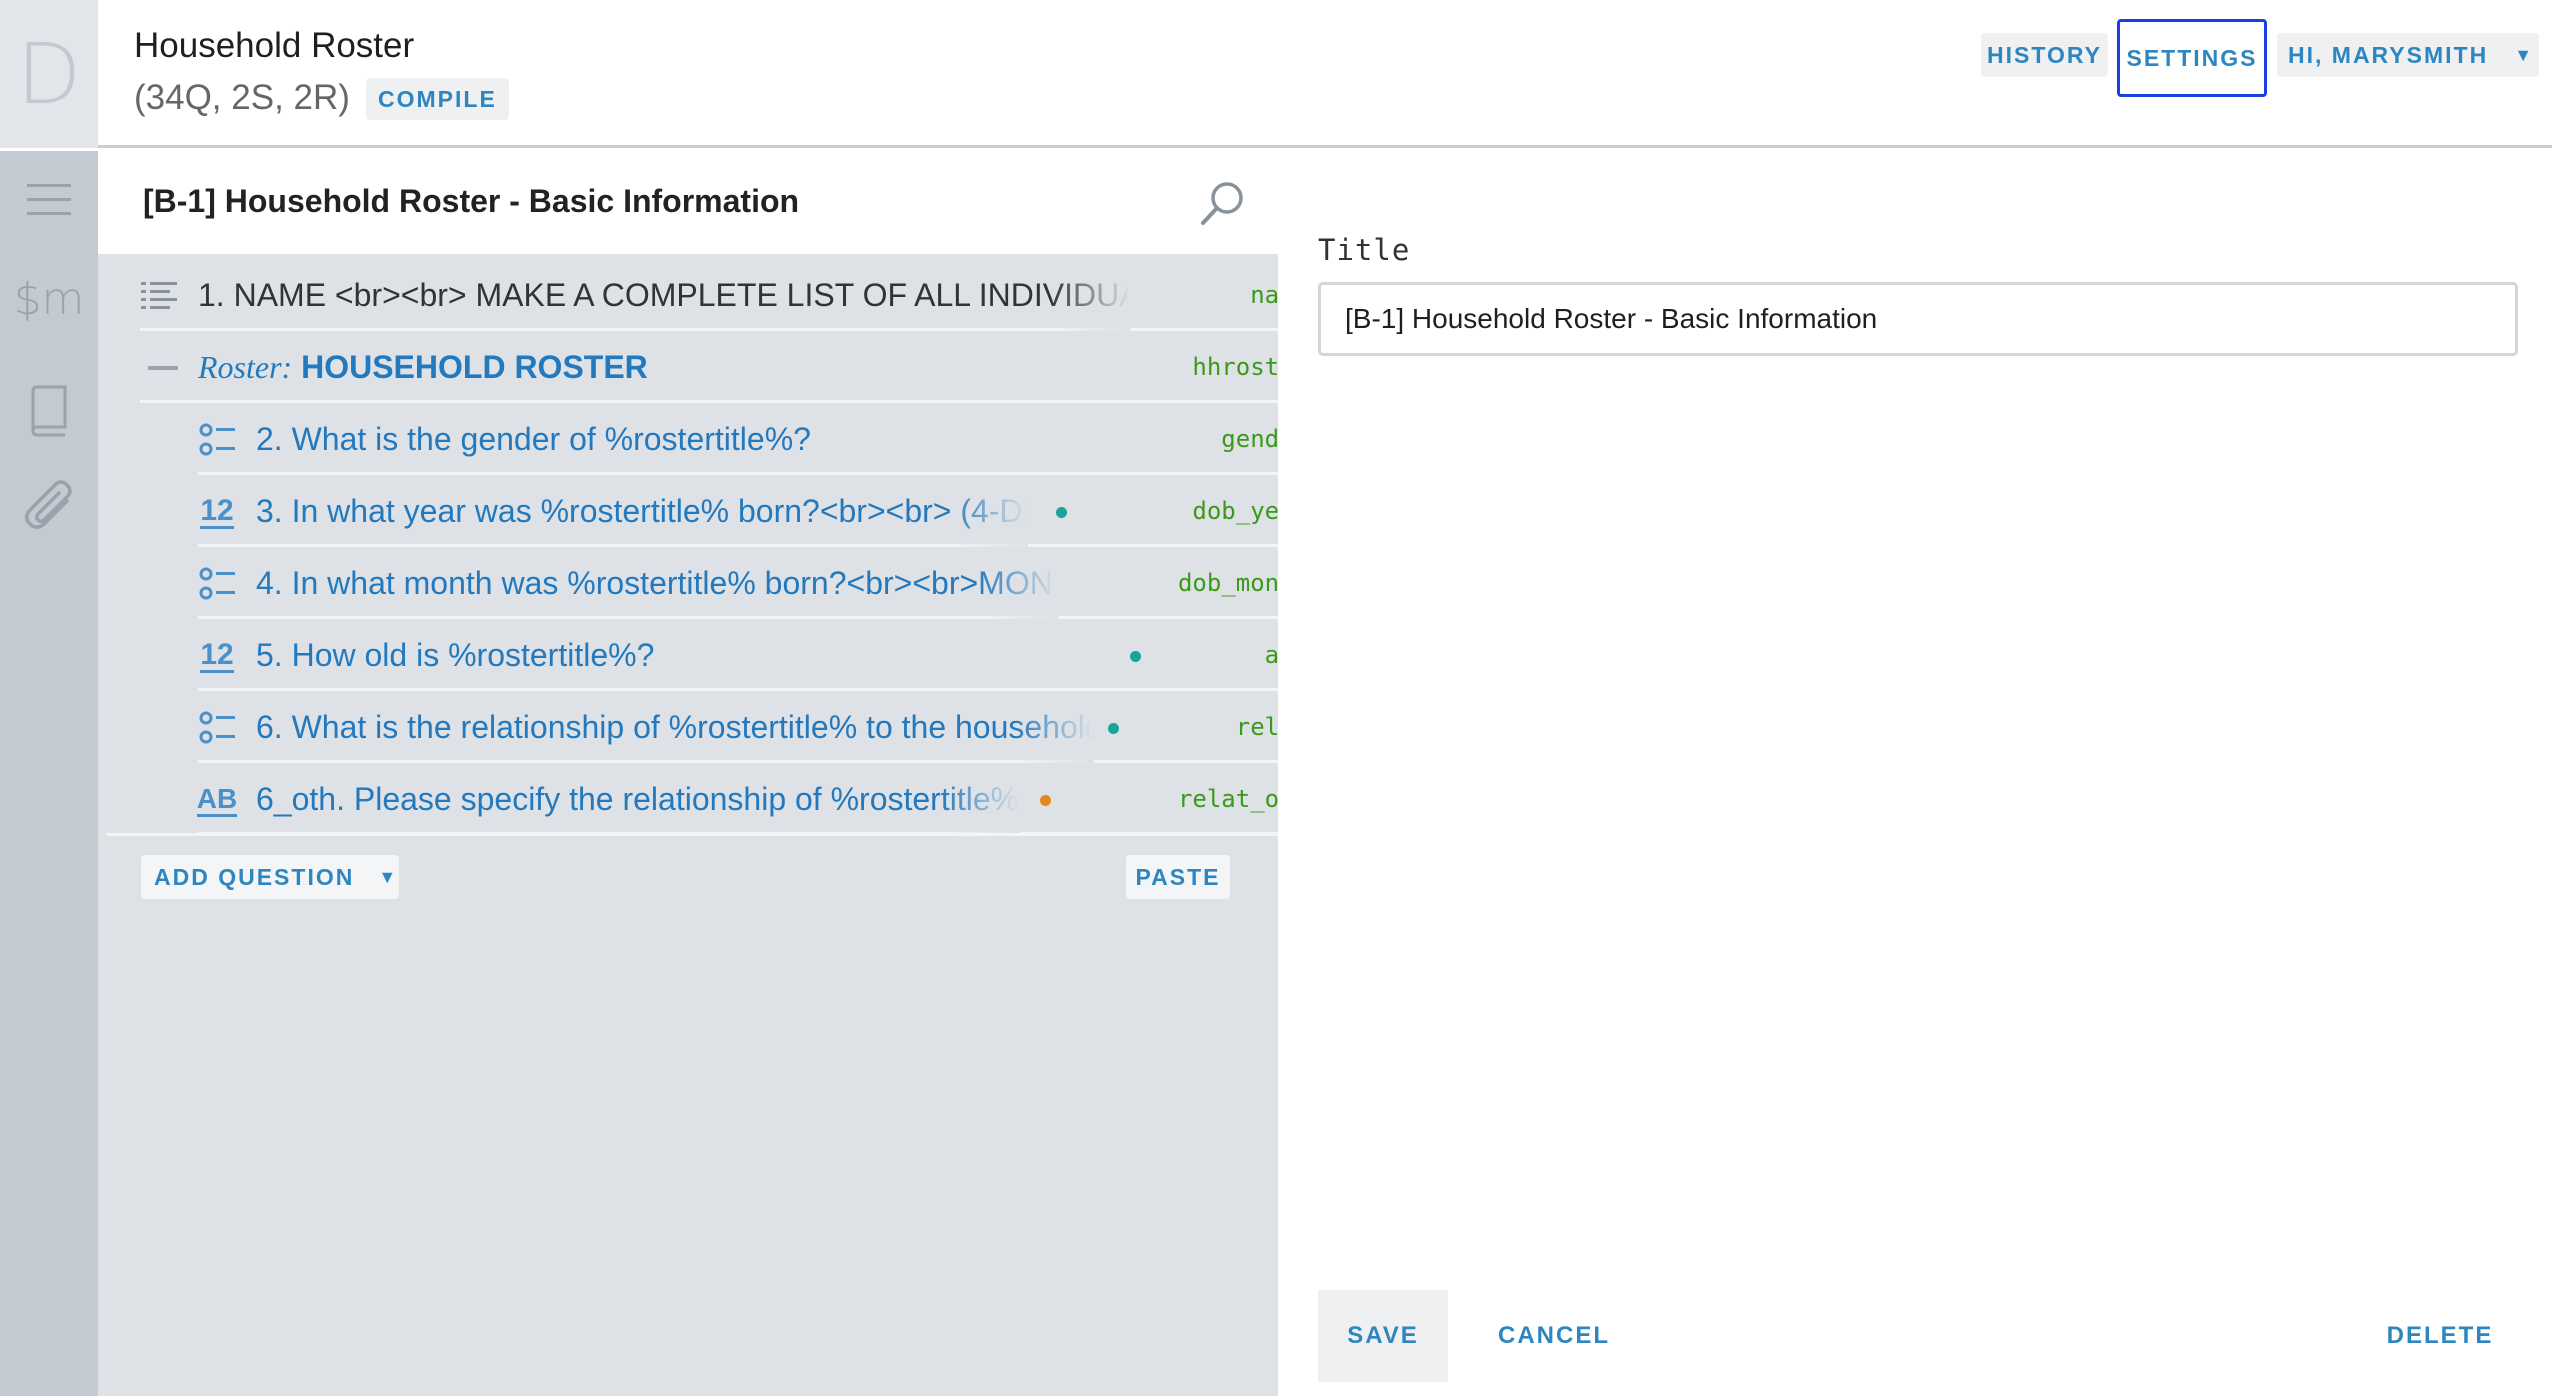  Describe the element at coordinates (254, 876) in the screenshot. I see `add-question-label: ADD QUESTION` at that location.